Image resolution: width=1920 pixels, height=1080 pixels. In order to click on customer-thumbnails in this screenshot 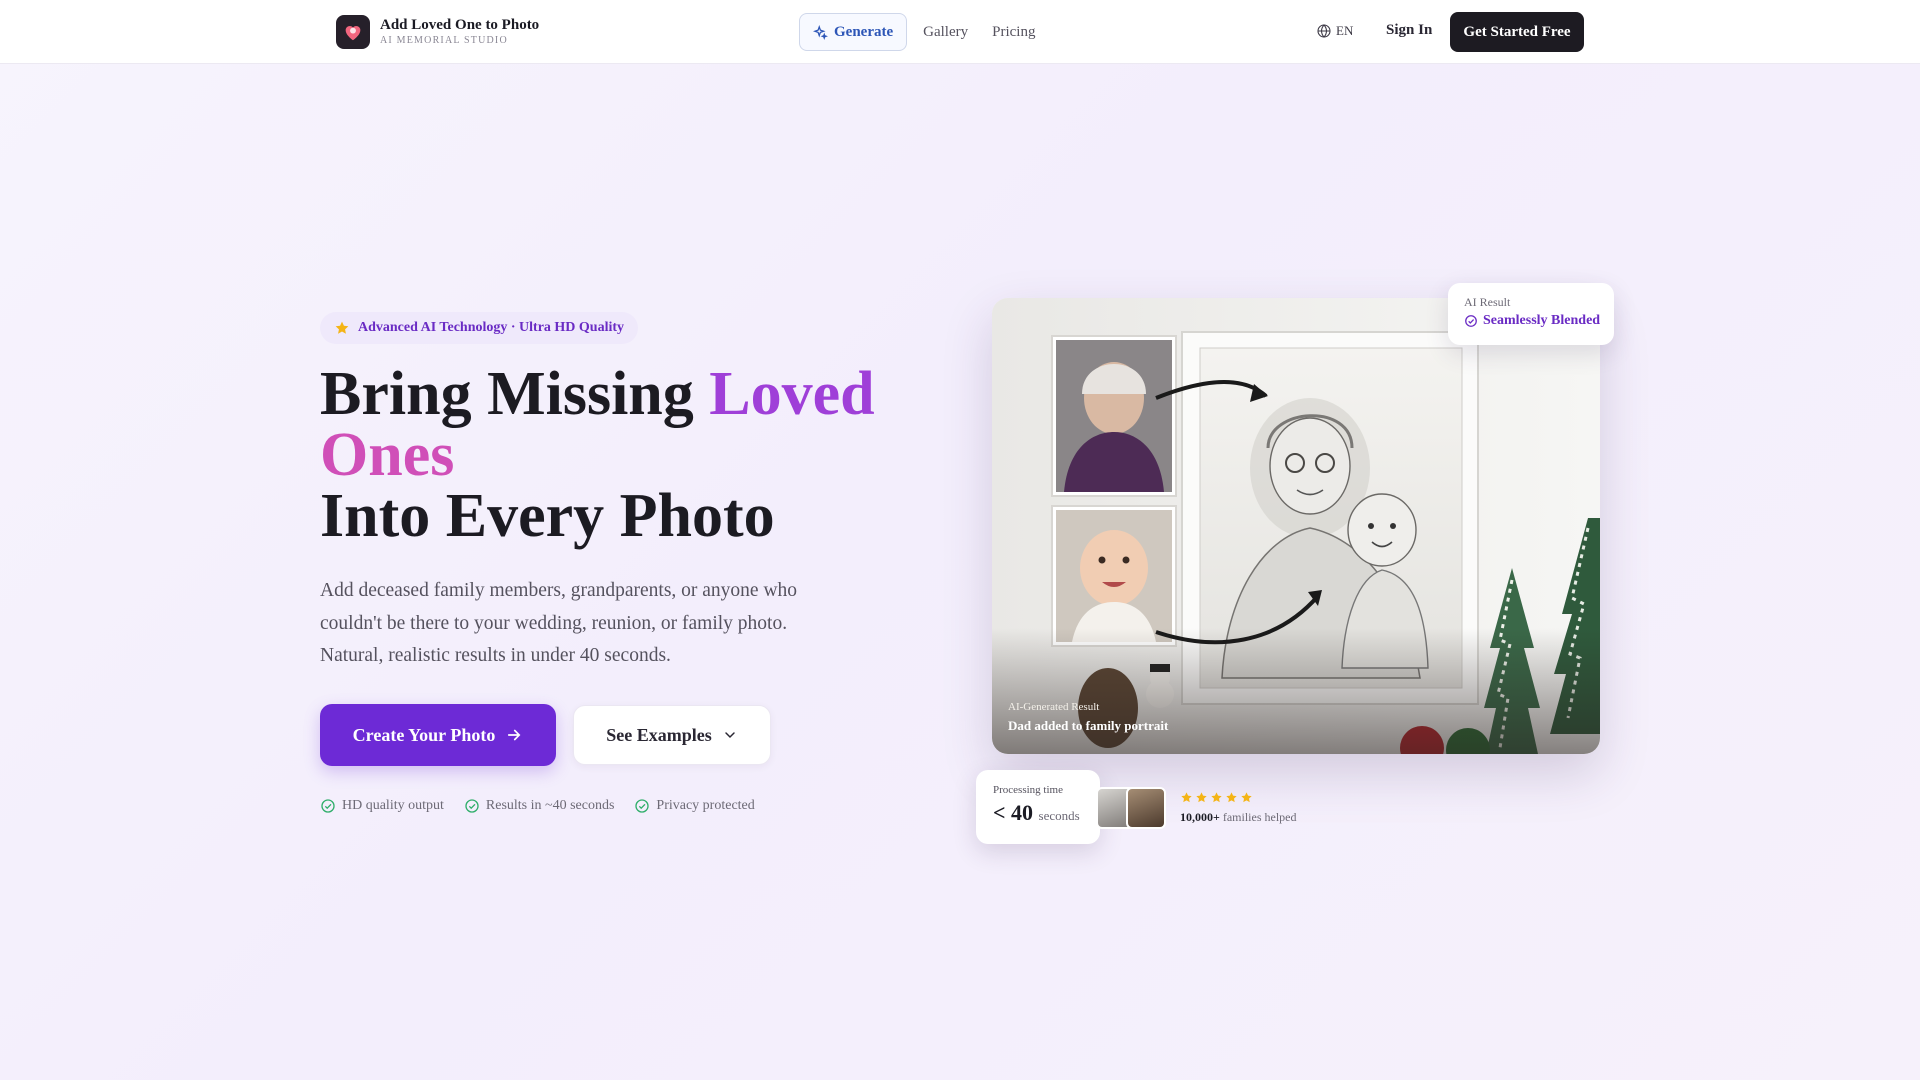, I will do `click(1131, 808)`.